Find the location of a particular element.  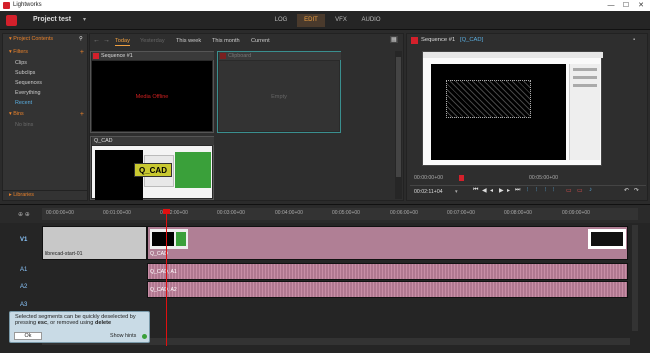

mark-clip-icon: ⦙ is located at coordinates (553, 190).